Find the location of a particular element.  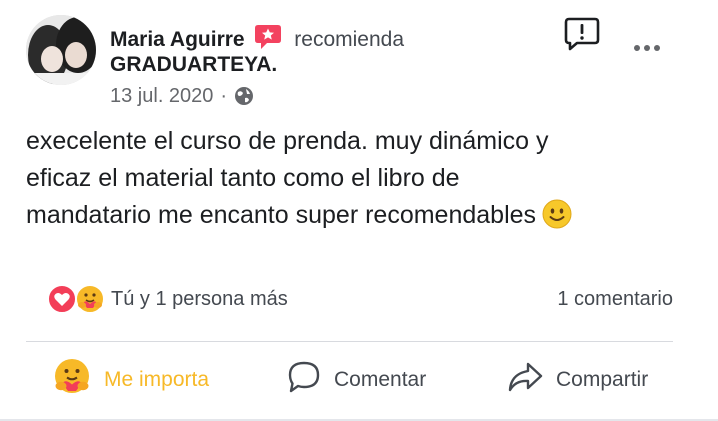

share-label: Compartir is located at coordinates (602, 379).